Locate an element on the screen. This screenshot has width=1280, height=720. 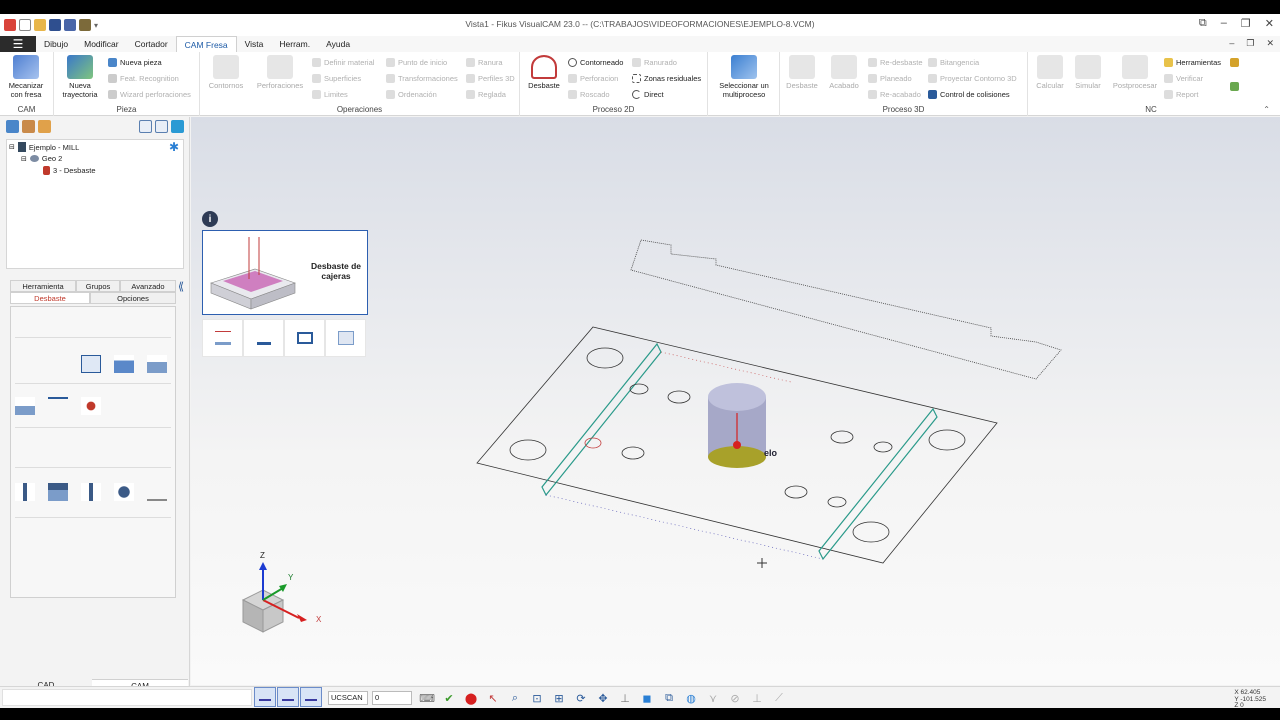
tab-vista: Vista is located at coordinates (254, 44).